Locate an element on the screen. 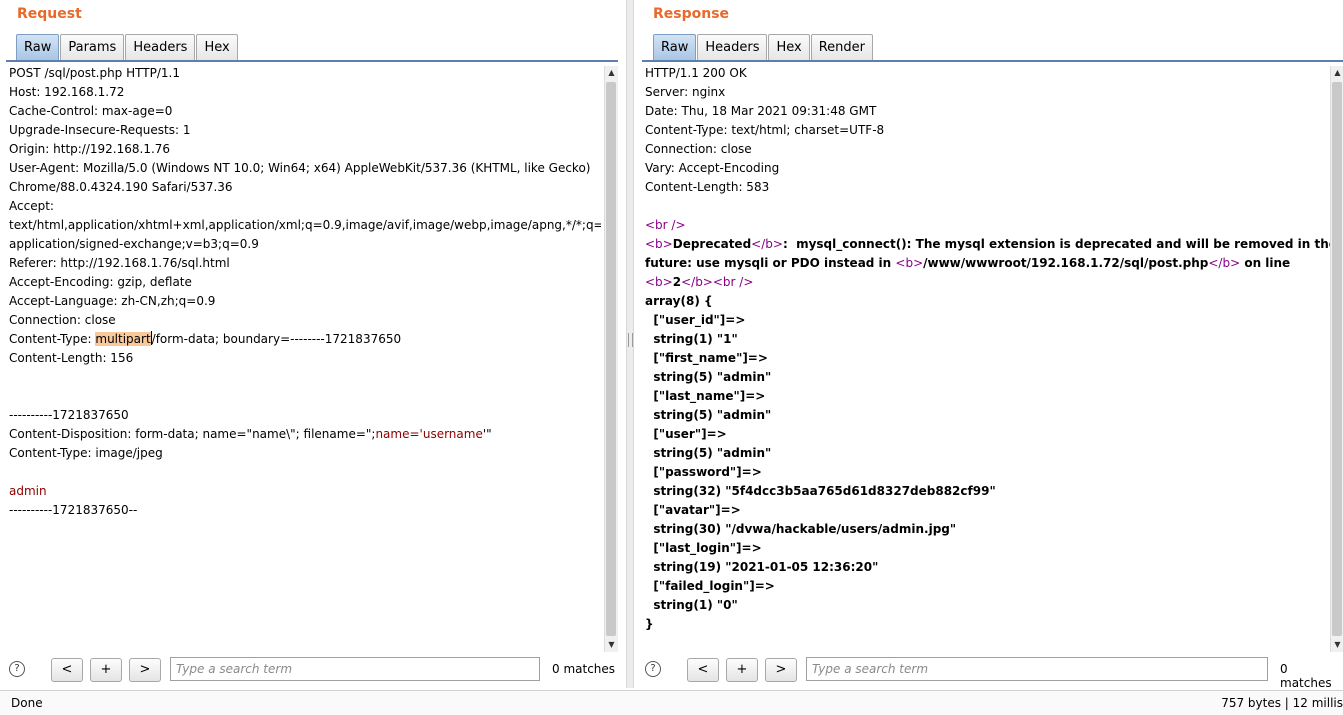 Image resolution: width=1343 pixels, height=715 pixels. response-line: Date: Thu, 18 Mar 2021 09:31:48 GMT is located at coordinates (761, 111).